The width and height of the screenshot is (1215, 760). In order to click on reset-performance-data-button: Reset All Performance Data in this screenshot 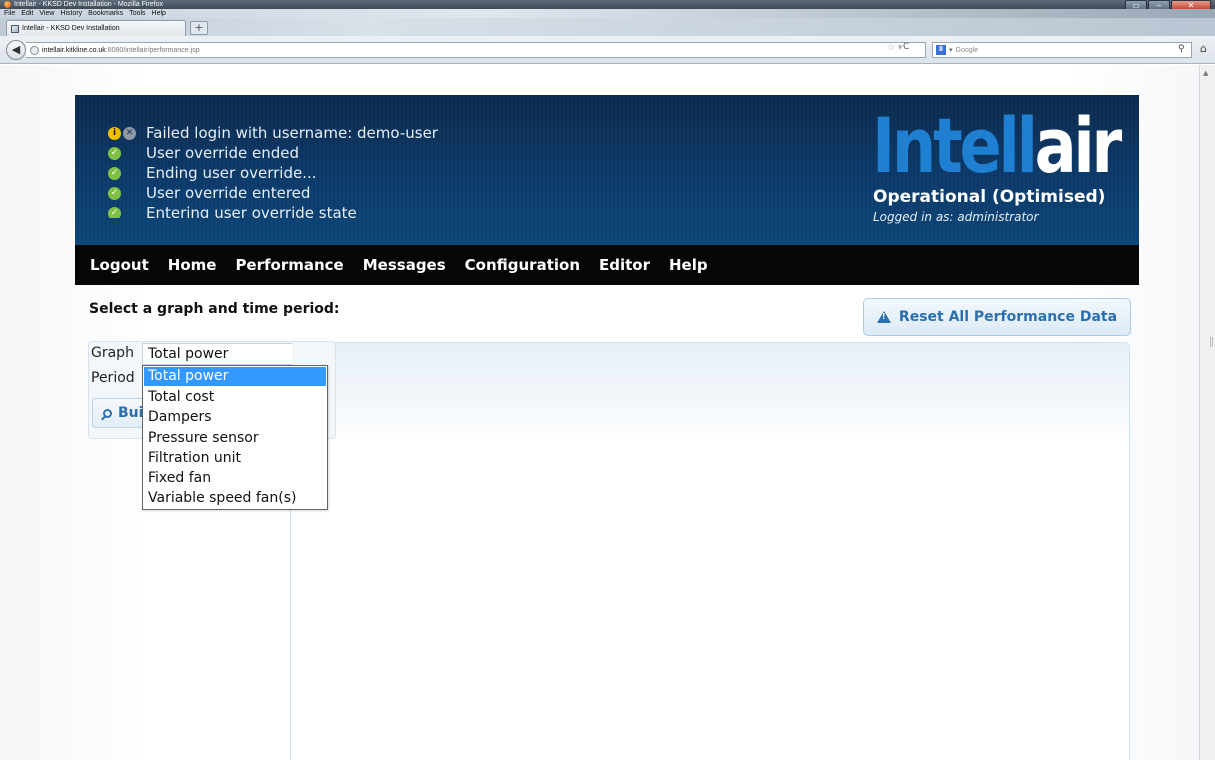, I will do `click(997, 317)`.